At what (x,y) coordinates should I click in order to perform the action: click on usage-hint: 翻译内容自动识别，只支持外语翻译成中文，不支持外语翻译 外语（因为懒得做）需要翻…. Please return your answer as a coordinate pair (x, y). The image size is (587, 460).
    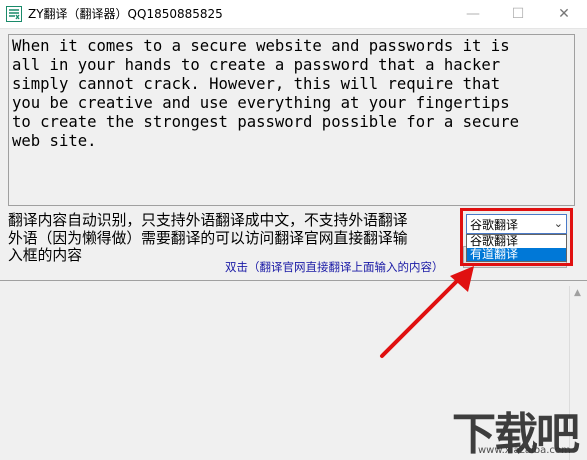
    Looking at the image, I should click on (233, 238).